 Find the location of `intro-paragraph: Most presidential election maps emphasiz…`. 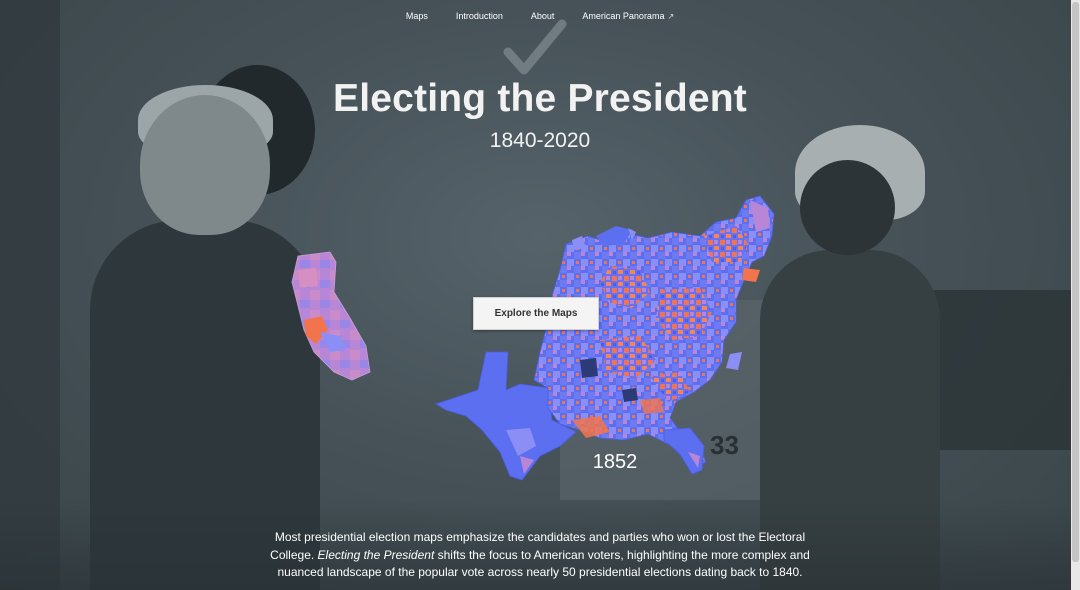

intro-paragraph: Most presidential election maps emphasiz… is located at coordinates (540, 555).